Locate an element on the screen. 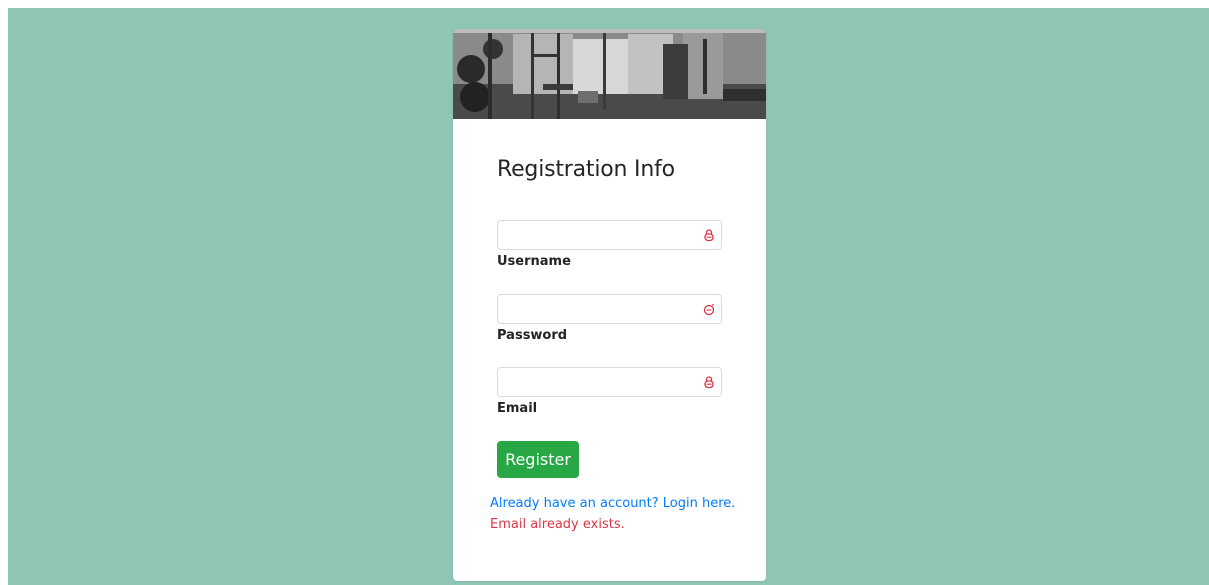  username-field-group: Username is located at coordinates (609, 244).